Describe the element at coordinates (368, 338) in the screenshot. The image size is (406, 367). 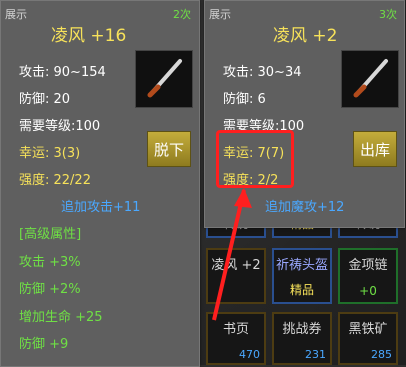
I see `inventory-slot: 黑铁矿 285` at that location.